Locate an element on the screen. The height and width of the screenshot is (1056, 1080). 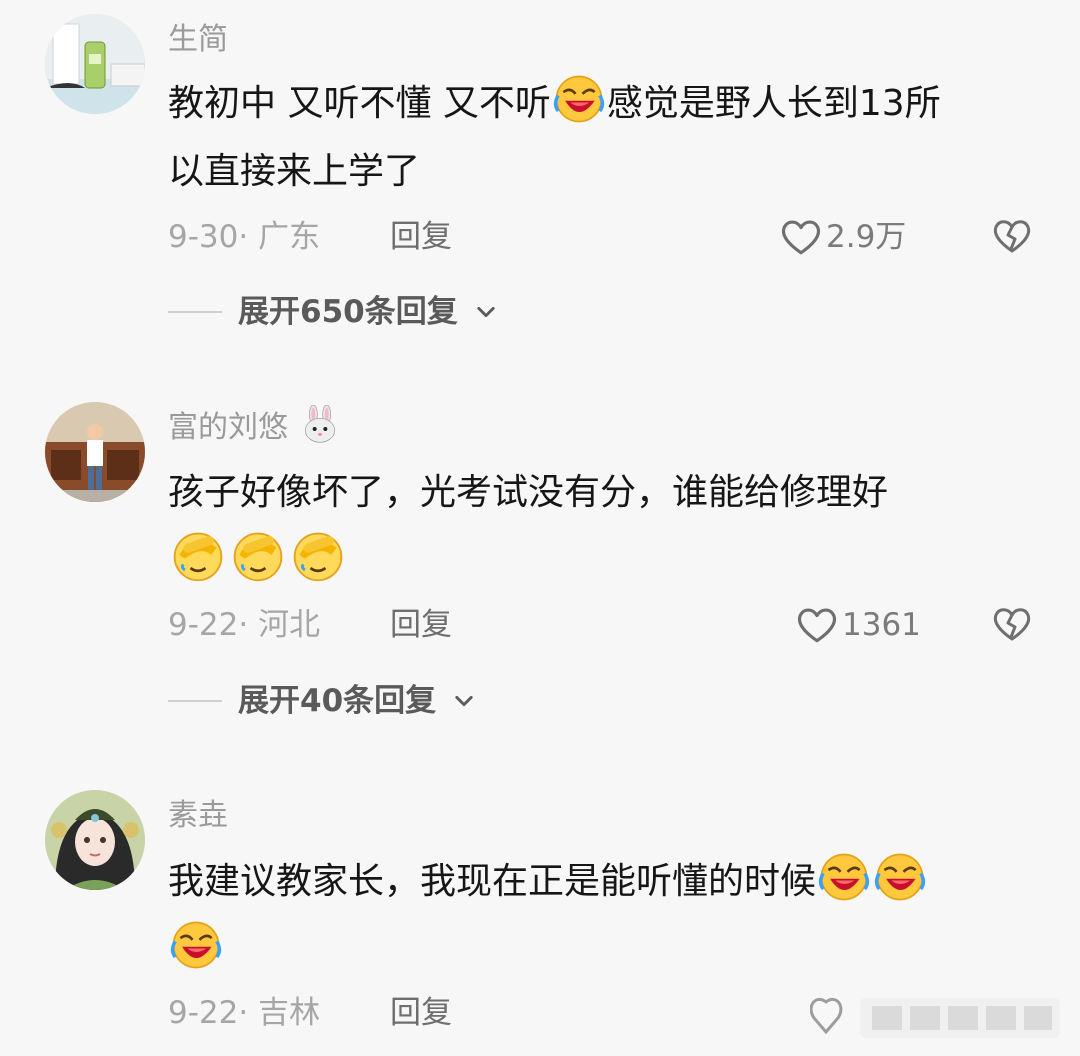
comment-text-part: 我建议教家长，我现在正是能听懂的时候 is located at coordinates (492, 881).